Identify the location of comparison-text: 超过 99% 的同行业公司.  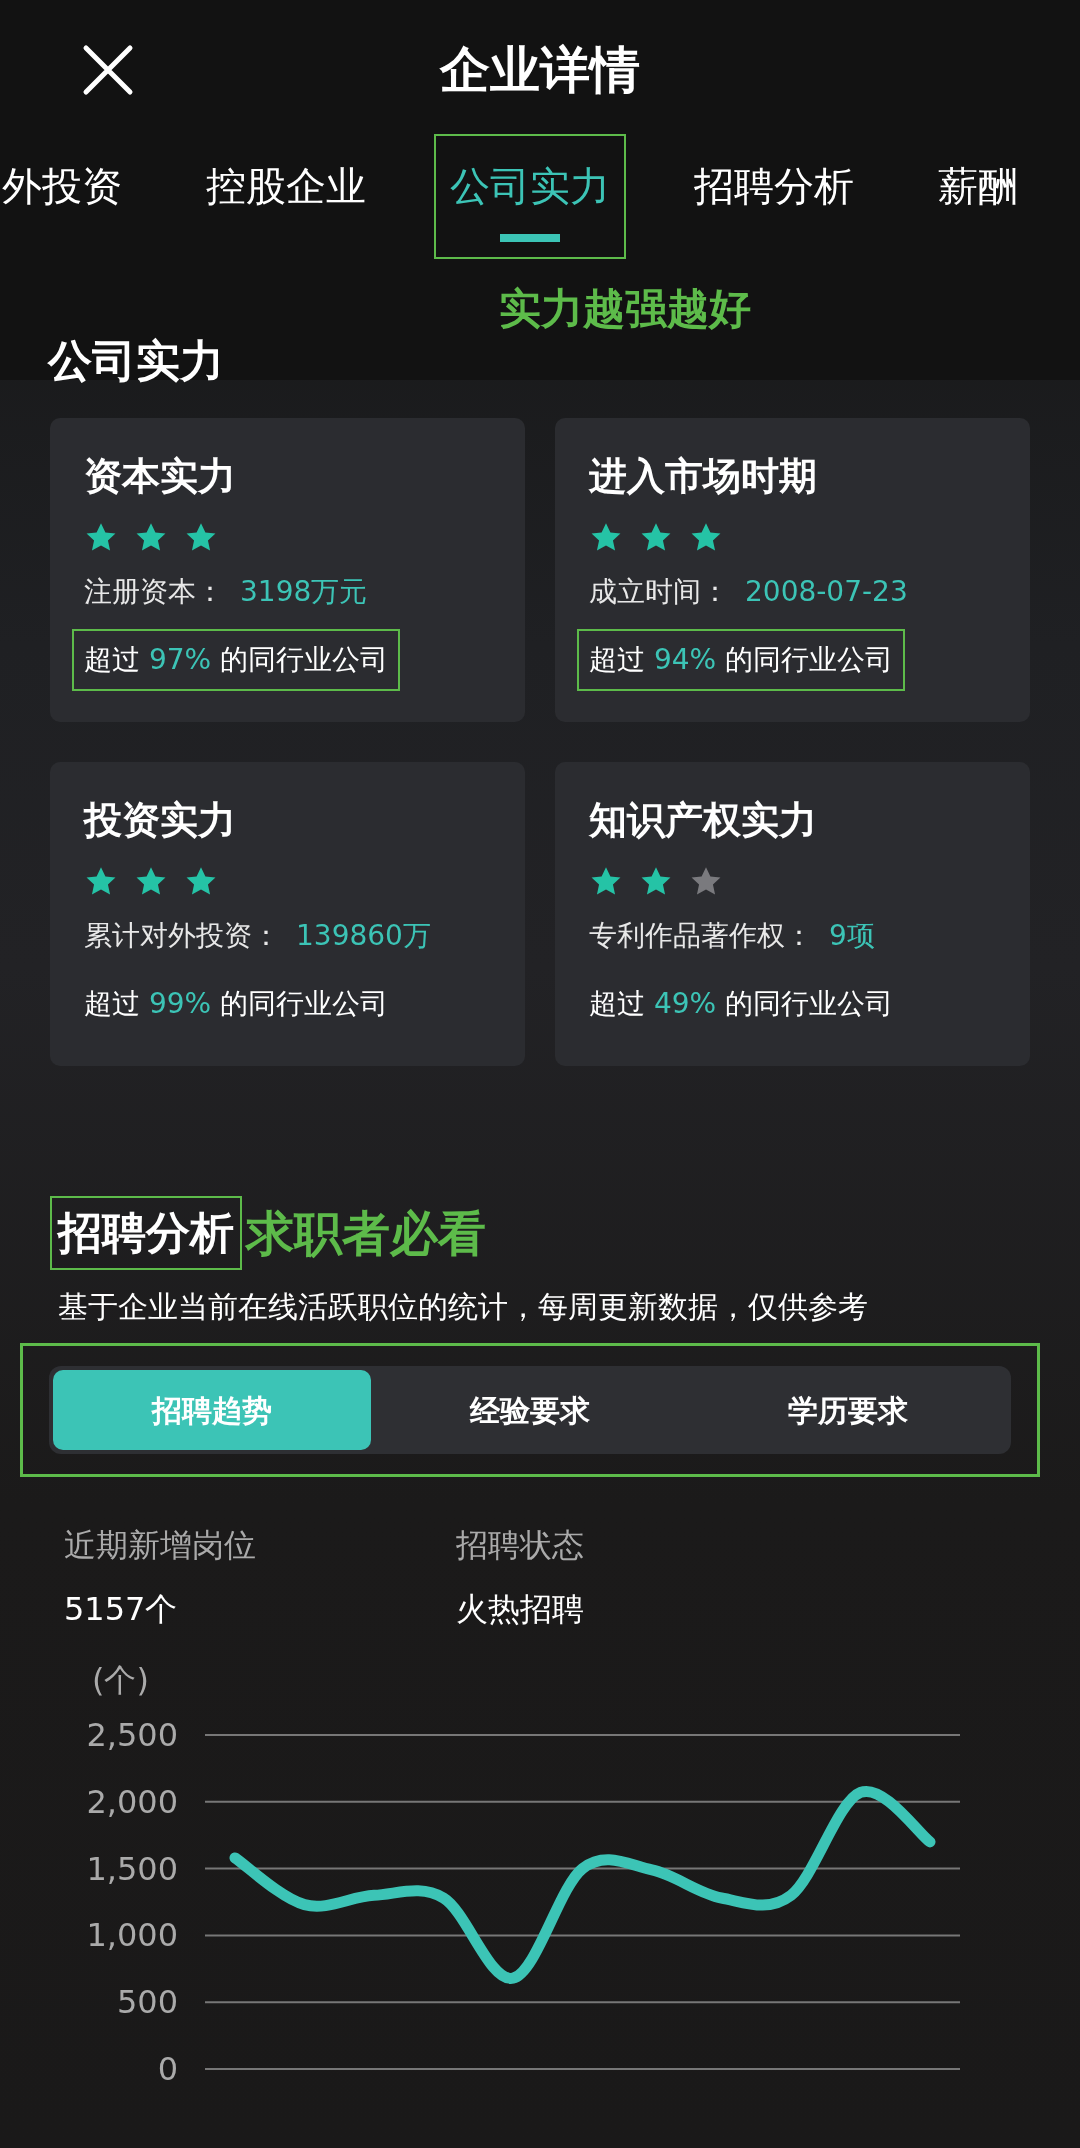
(236, 1004).